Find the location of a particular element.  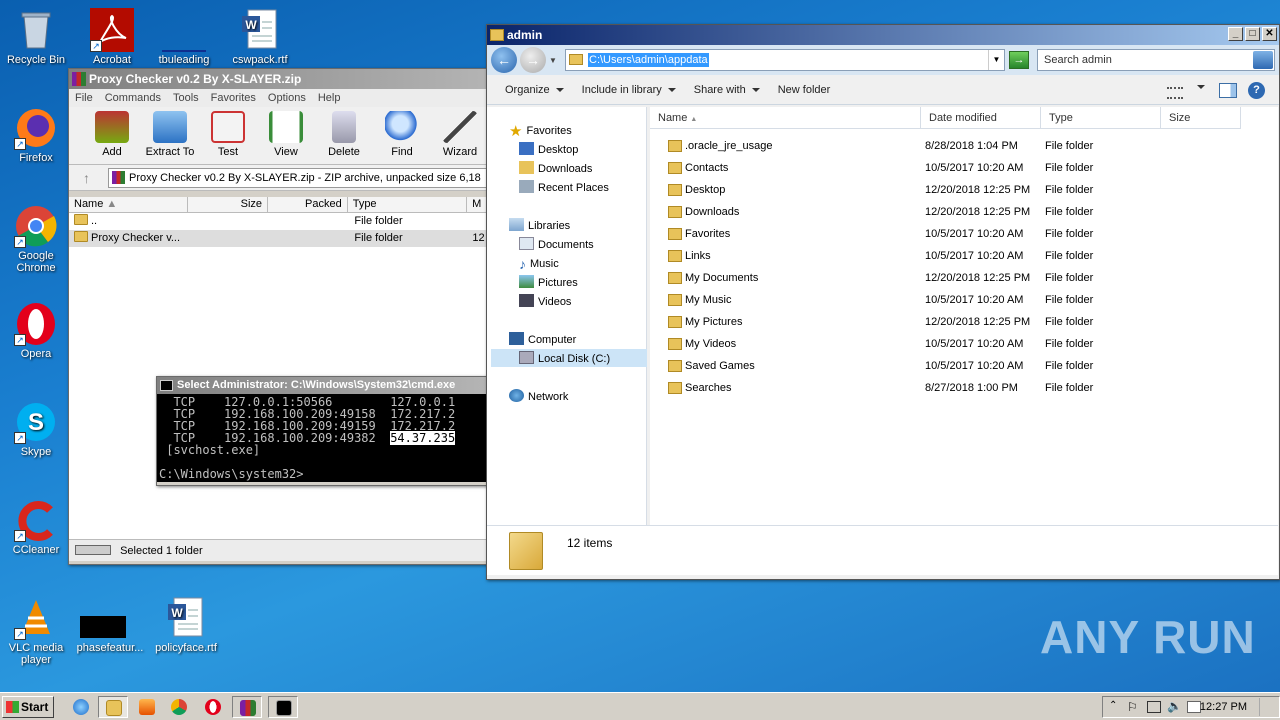

organize-button: Organize is located at coordinates (534, 90).